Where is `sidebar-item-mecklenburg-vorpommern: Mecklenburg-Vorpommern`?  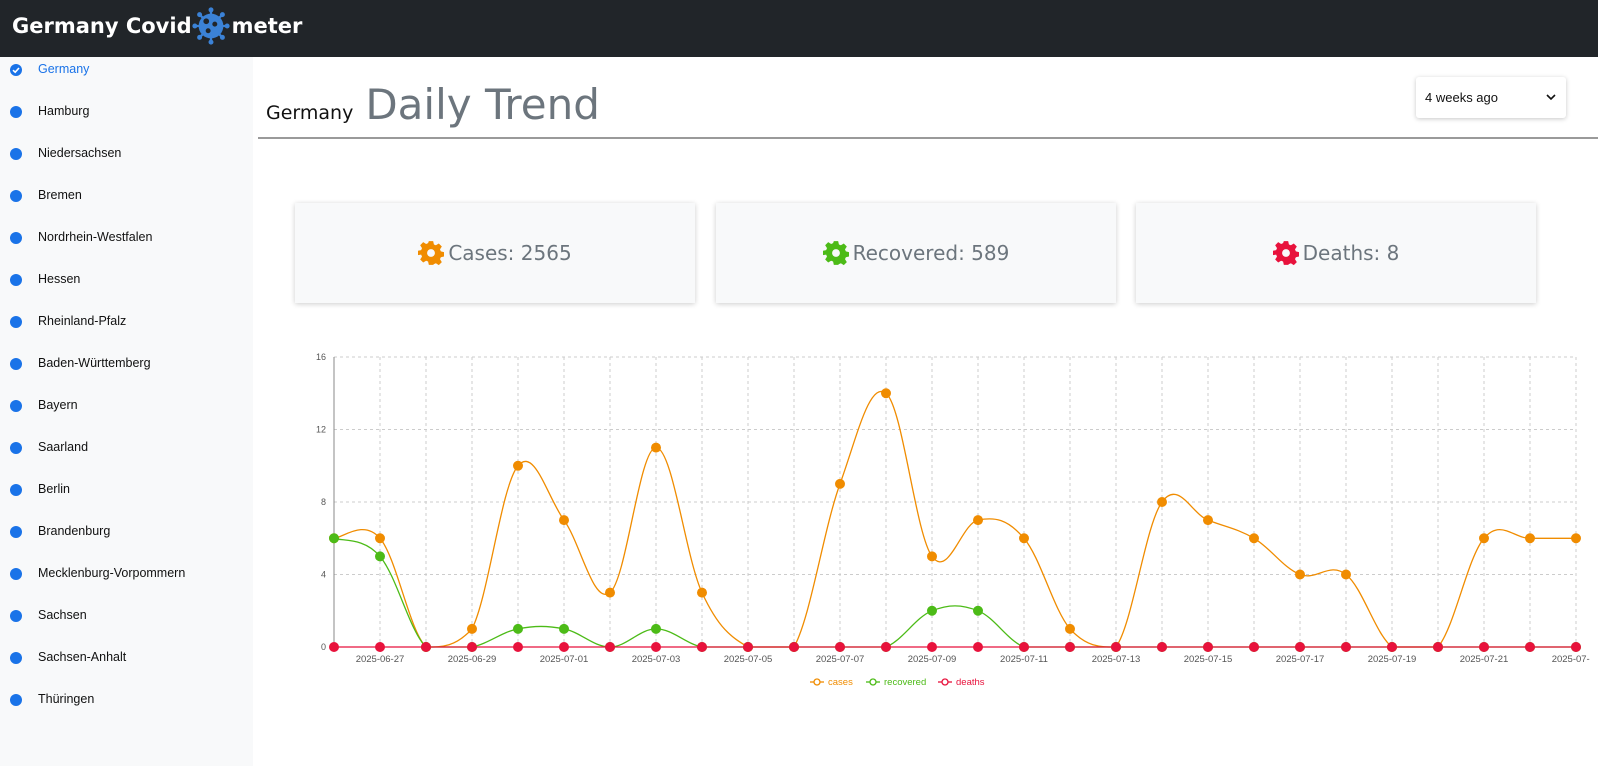
sidebar-item-mecklenburg-vorpommern: Mecklenburg-Vorpommern is located at coordinates (126, 574).